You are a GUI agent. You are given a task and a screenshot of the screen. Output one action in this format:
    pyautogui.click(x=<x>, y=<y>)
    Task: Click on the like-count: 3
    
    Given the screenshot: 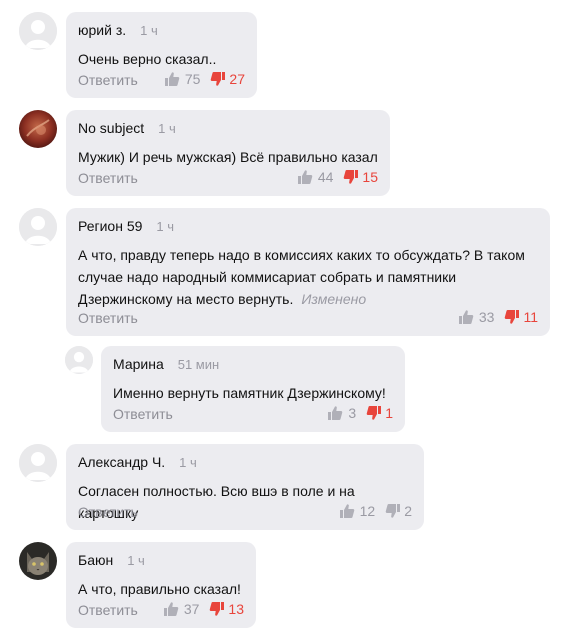 What is the action you would take?
    pyautogui.click(x=352, y=413)
    